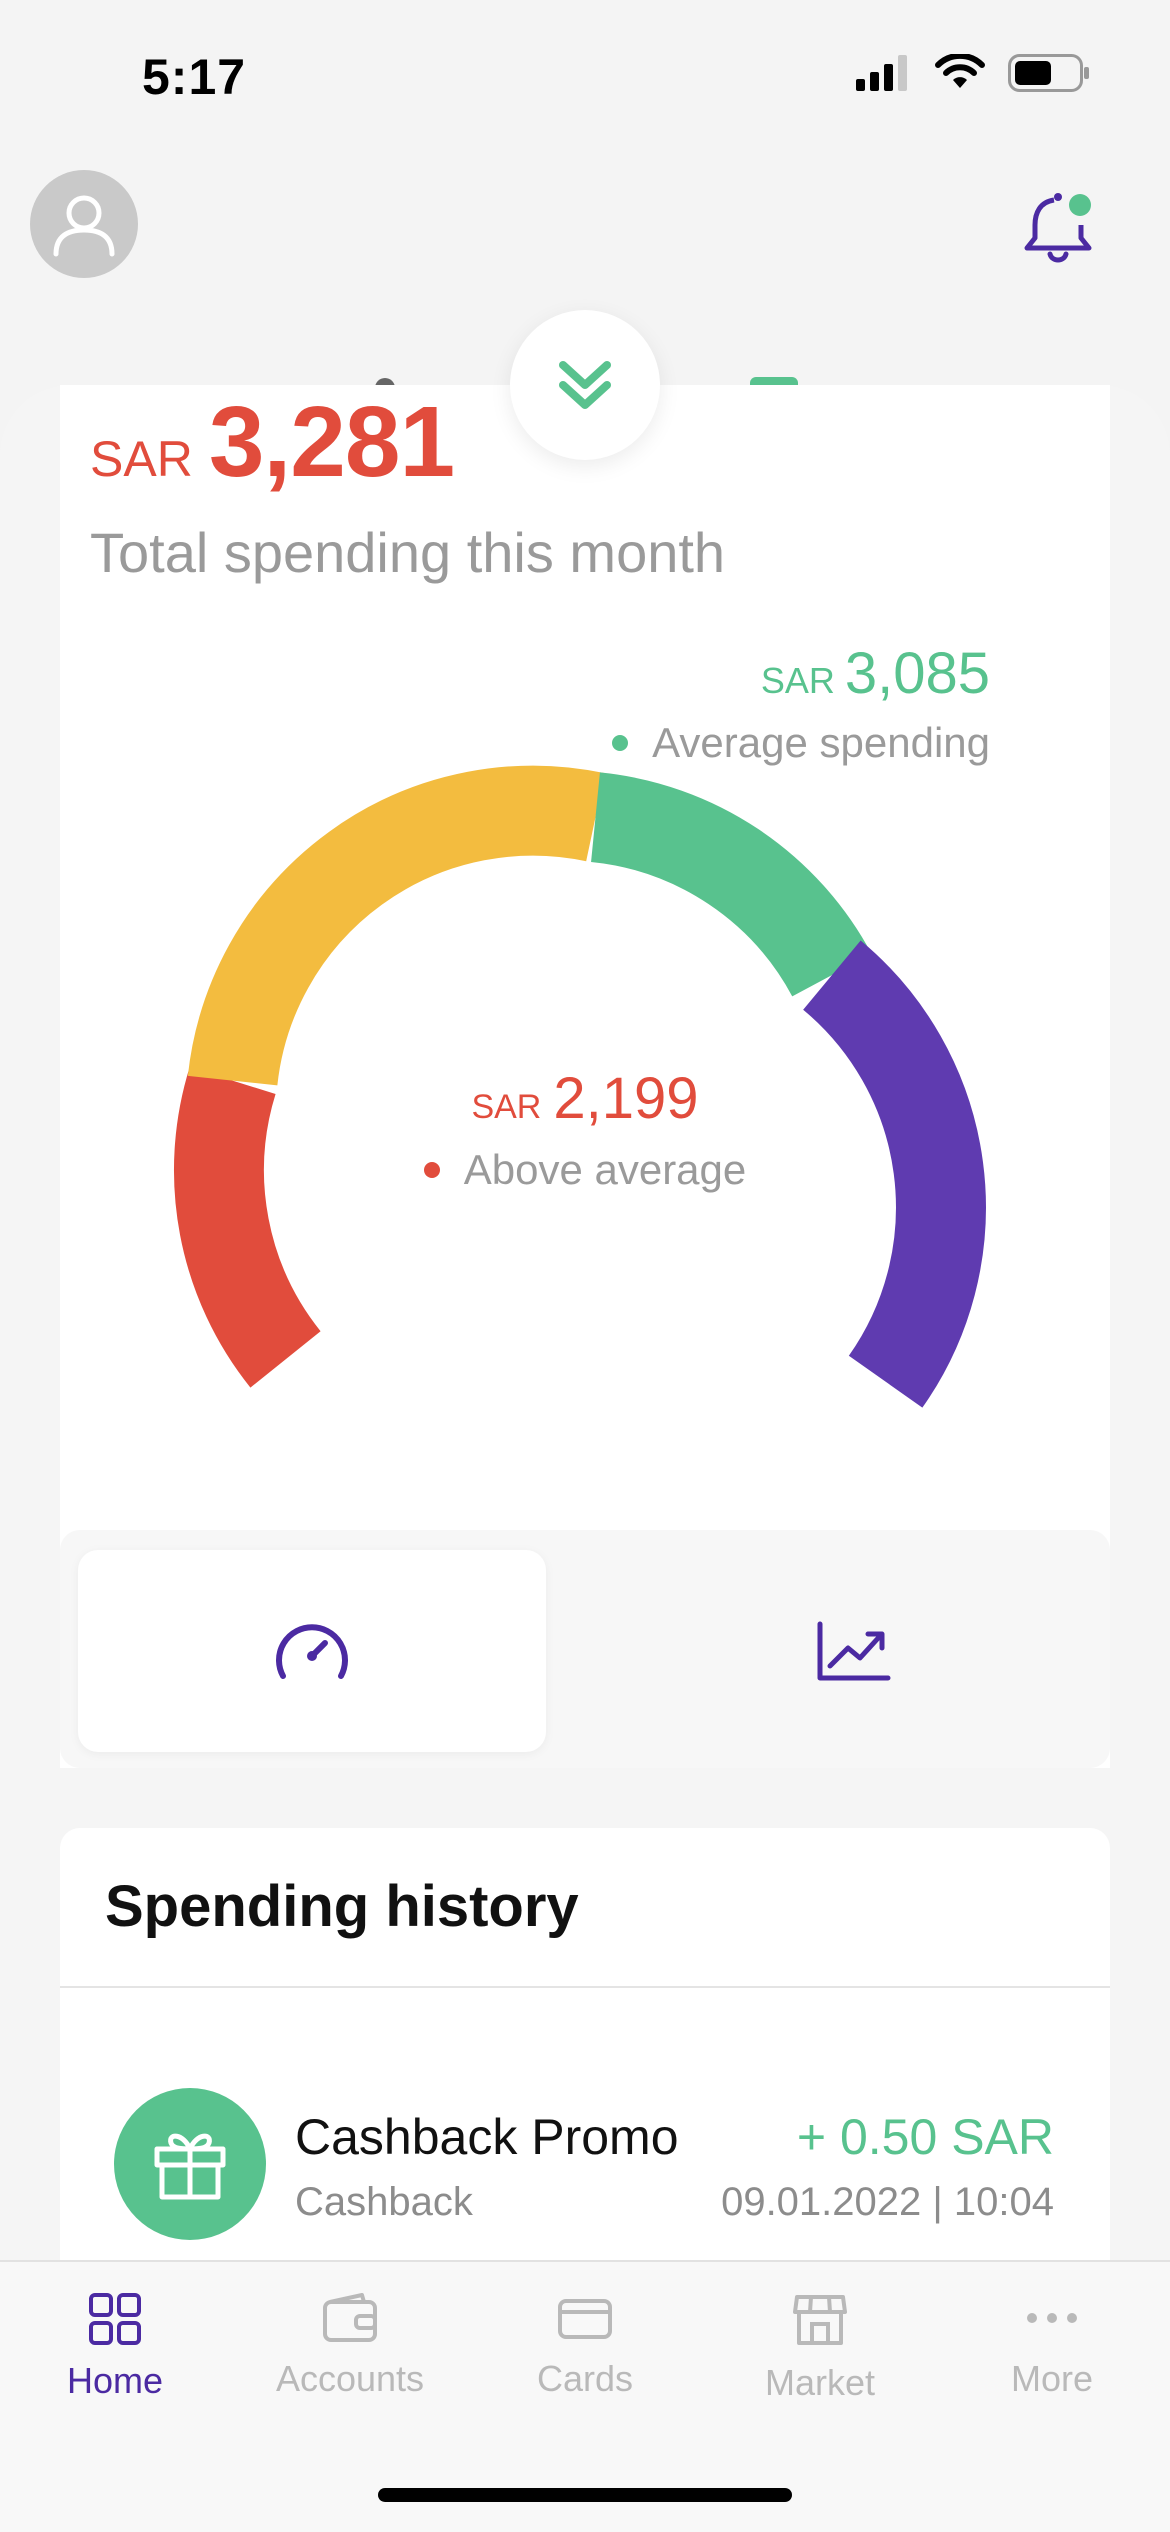 Image resolution: width=1170 pixels, height=2532 pixels. Describe the element at coordinates (1052, 2318) in the screenshot. I see `dots-icon` at that location.